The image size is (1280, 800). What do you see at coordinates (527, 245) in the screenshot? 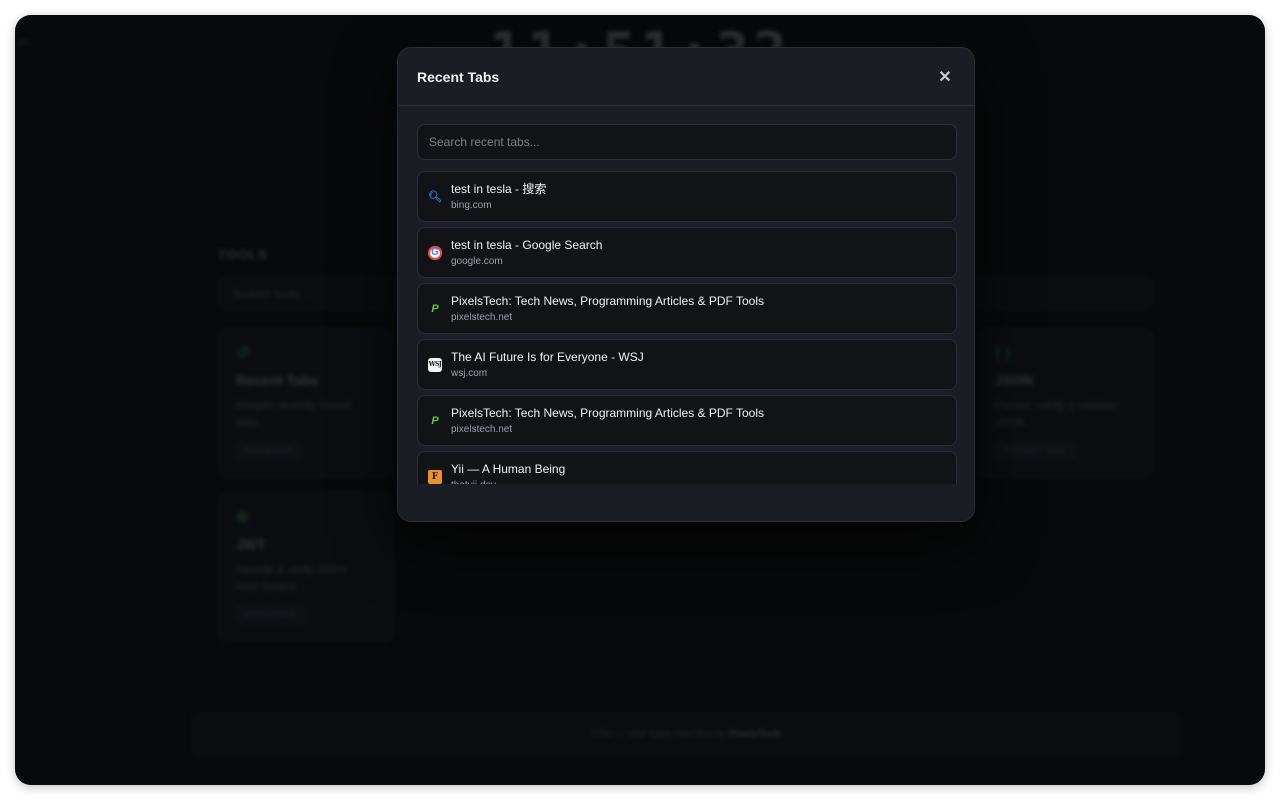
I see `tab-title: test in tesla - Google Search` at bounding box center [527, 245].